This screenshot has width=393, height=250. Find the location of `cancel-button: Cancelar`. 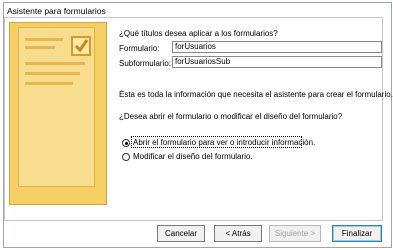

cancel-button: Cancelar is located at coordinates (181, 233).